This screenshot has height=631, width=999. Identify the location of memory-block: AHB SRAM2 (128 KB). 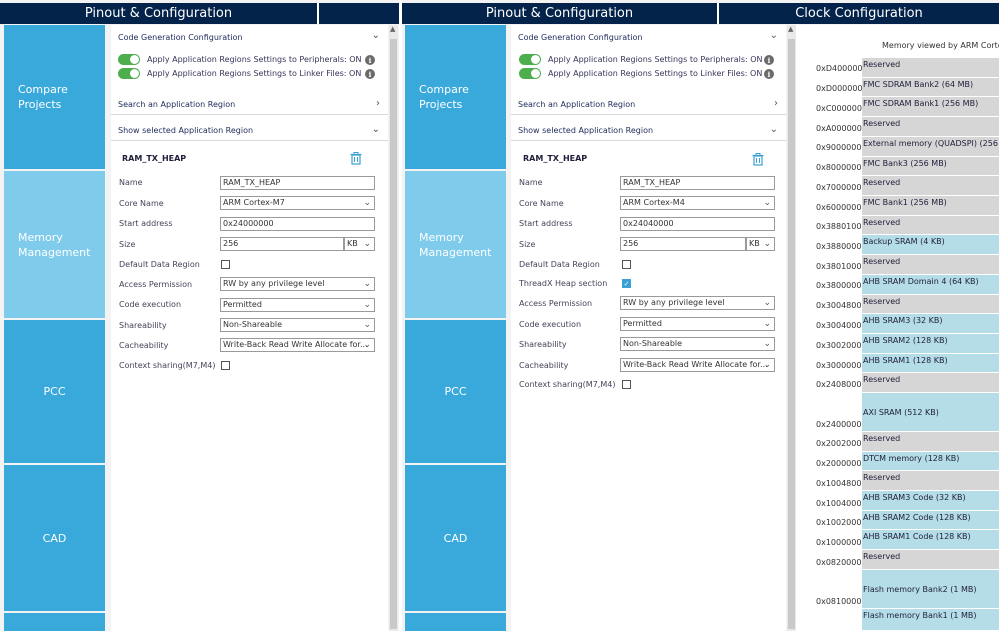
(930, 344).